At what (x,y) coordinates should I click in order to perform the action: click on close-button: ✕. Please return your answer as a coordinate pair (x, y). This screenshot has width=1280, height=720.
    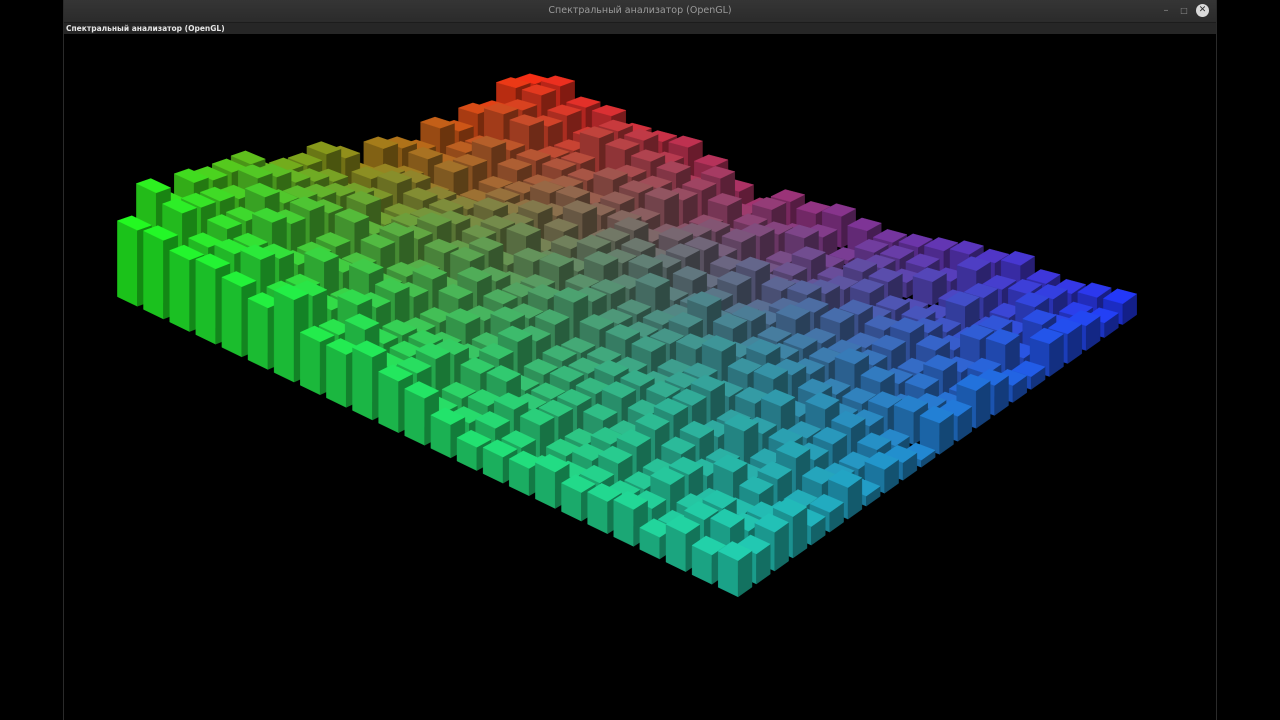
    Looking at the image, I should click on (1202, 10).